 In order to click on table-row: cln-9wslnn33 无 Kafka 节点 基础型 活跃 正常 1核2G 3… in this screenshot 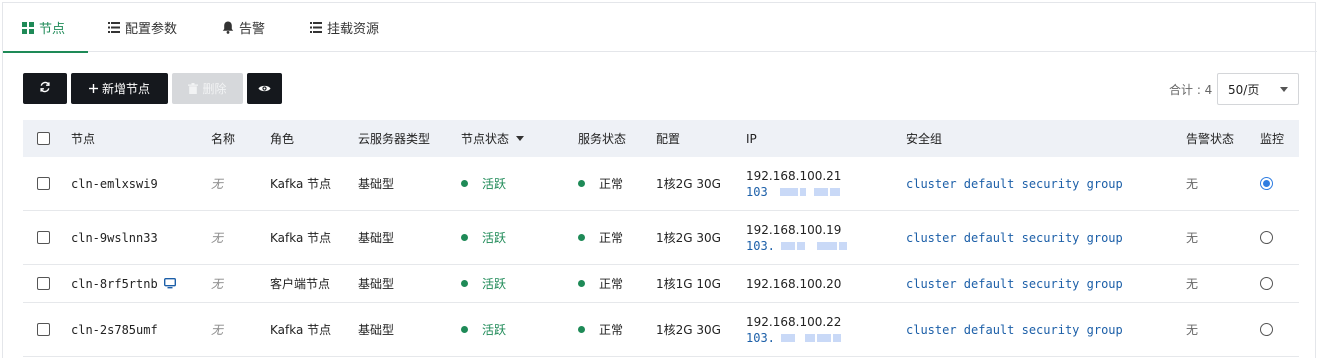, I will do `click(661, 238)`.